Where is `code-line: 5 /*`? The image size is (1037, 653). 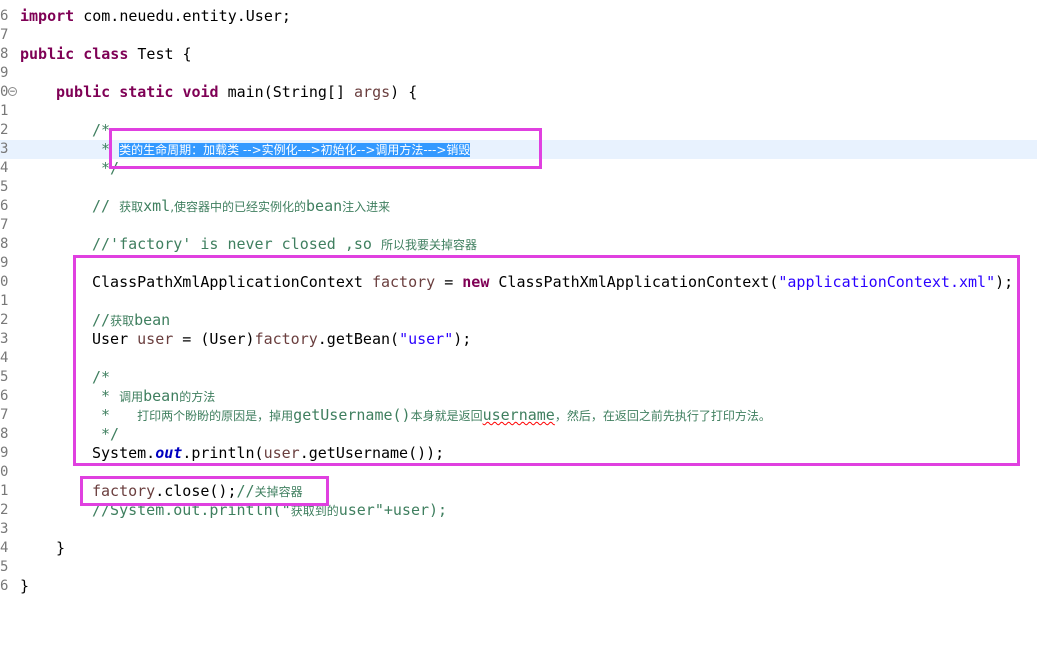 code-line: 5 /* is located at coordinates (518, 377).